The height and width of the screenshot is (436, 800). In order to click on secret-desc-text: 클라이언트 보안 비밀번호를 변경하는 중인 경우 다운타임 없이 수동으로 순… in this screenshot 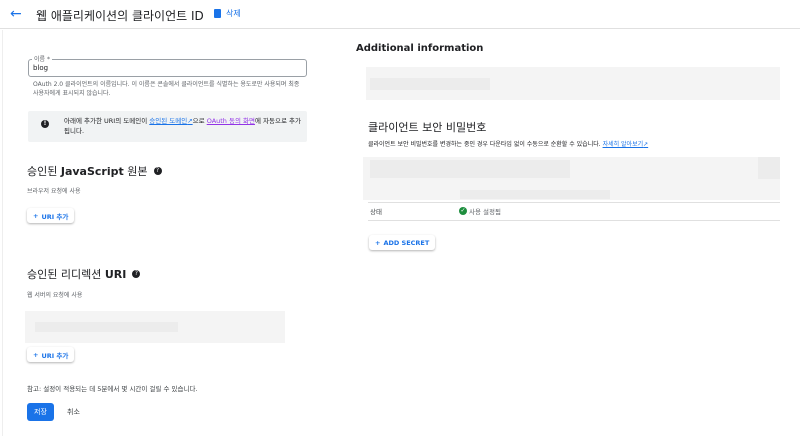, I will do `click(485, 144)`.